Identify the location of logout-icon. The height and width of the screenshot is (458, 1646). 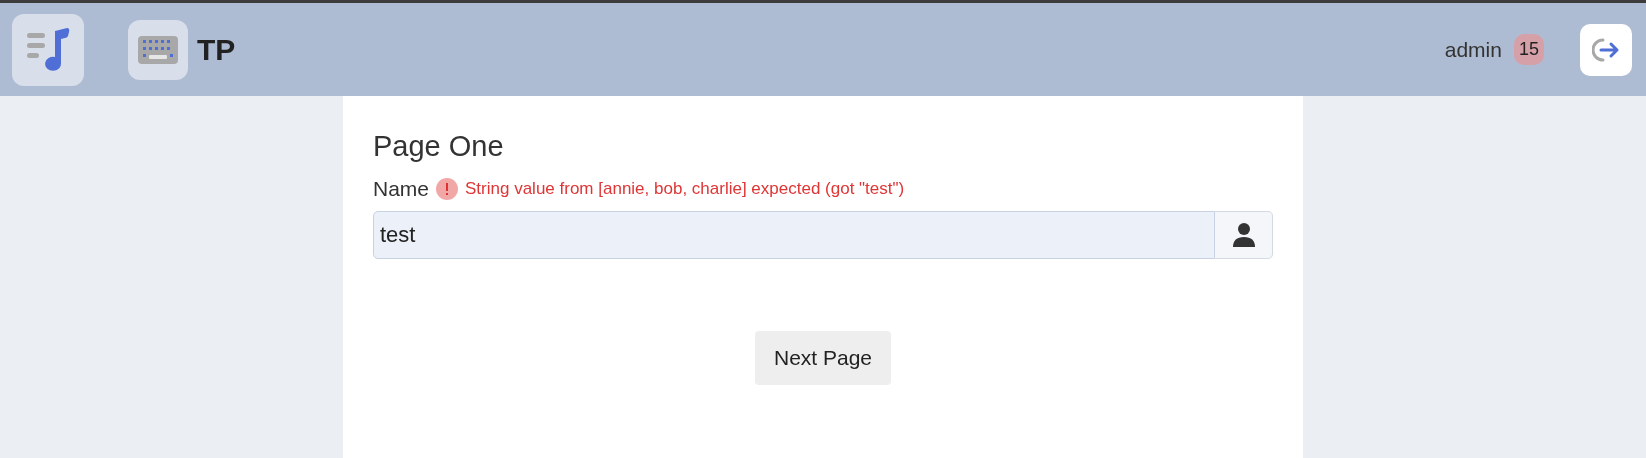
(1606, 49).